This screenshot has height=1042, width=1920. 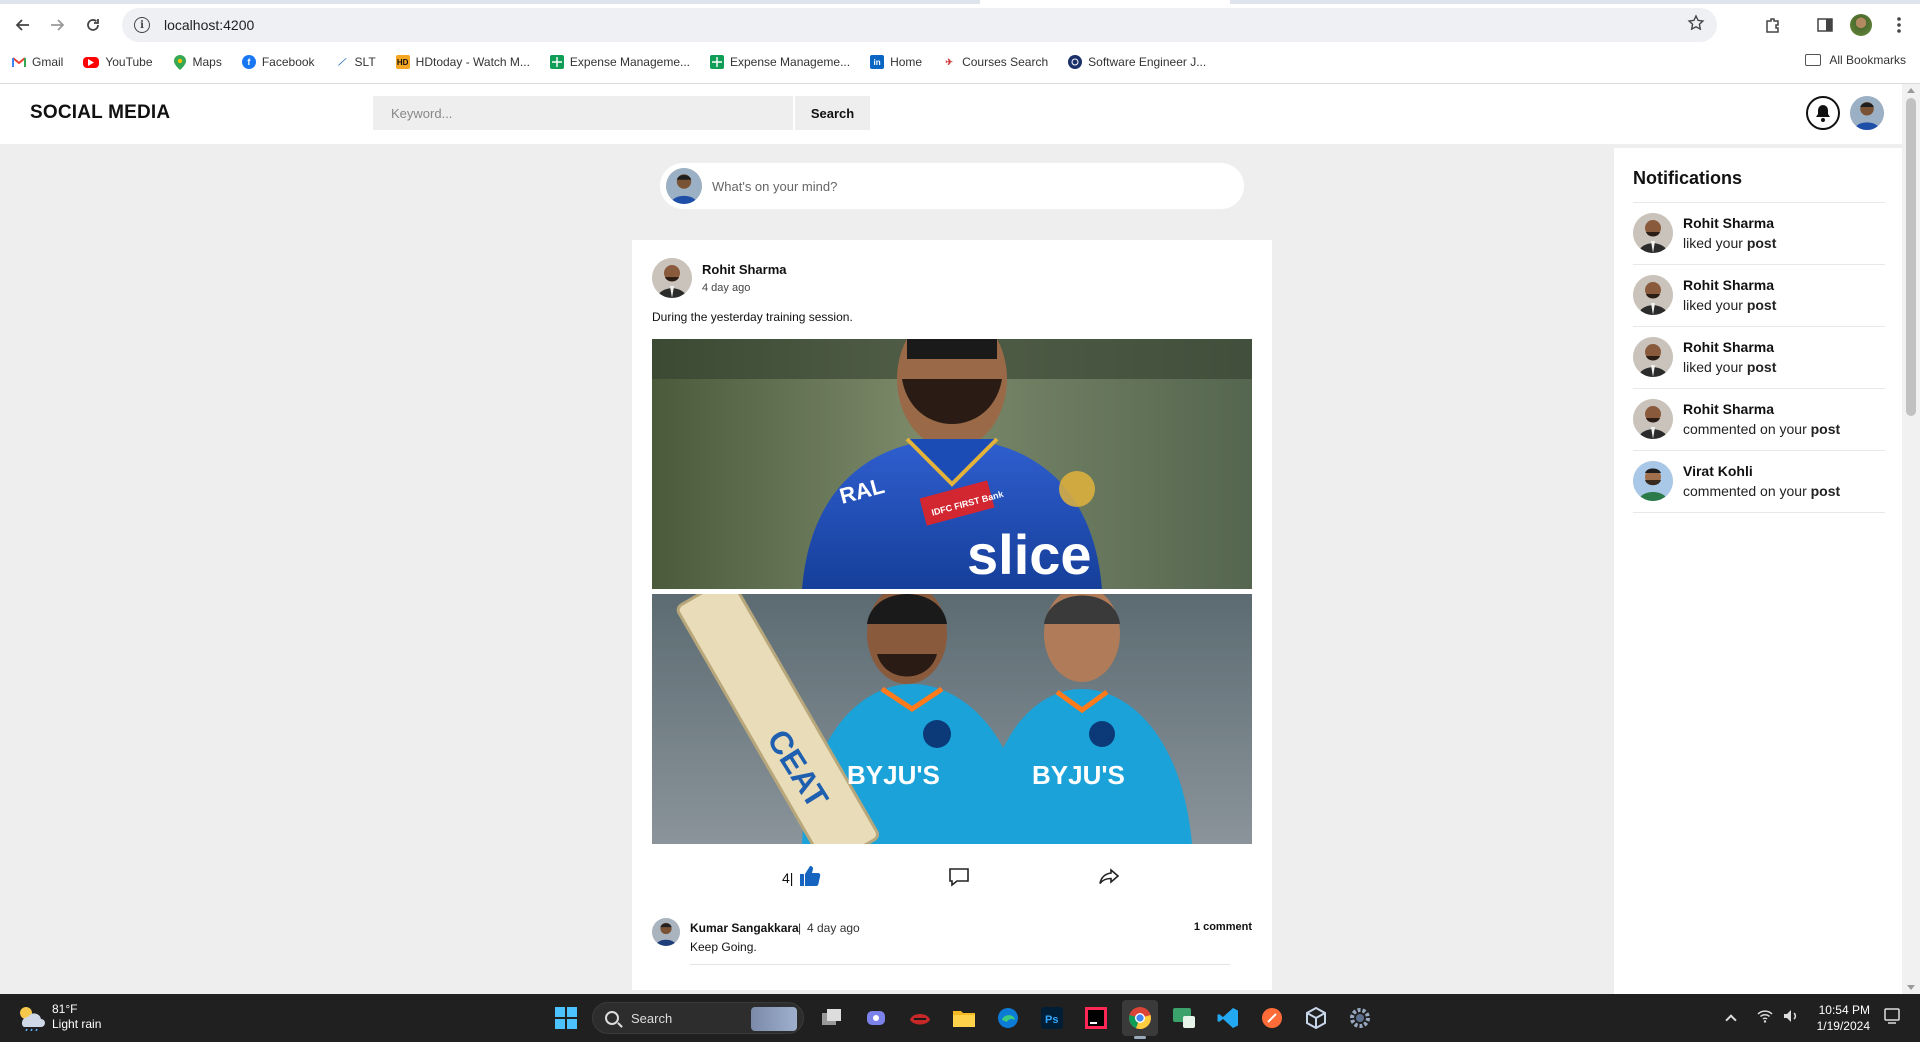 What do you see at coordinates (1759, 482) in the screenshot?
I see `notification-item: Virat Kohli commented on your post` at bounding box center [1759, 482].